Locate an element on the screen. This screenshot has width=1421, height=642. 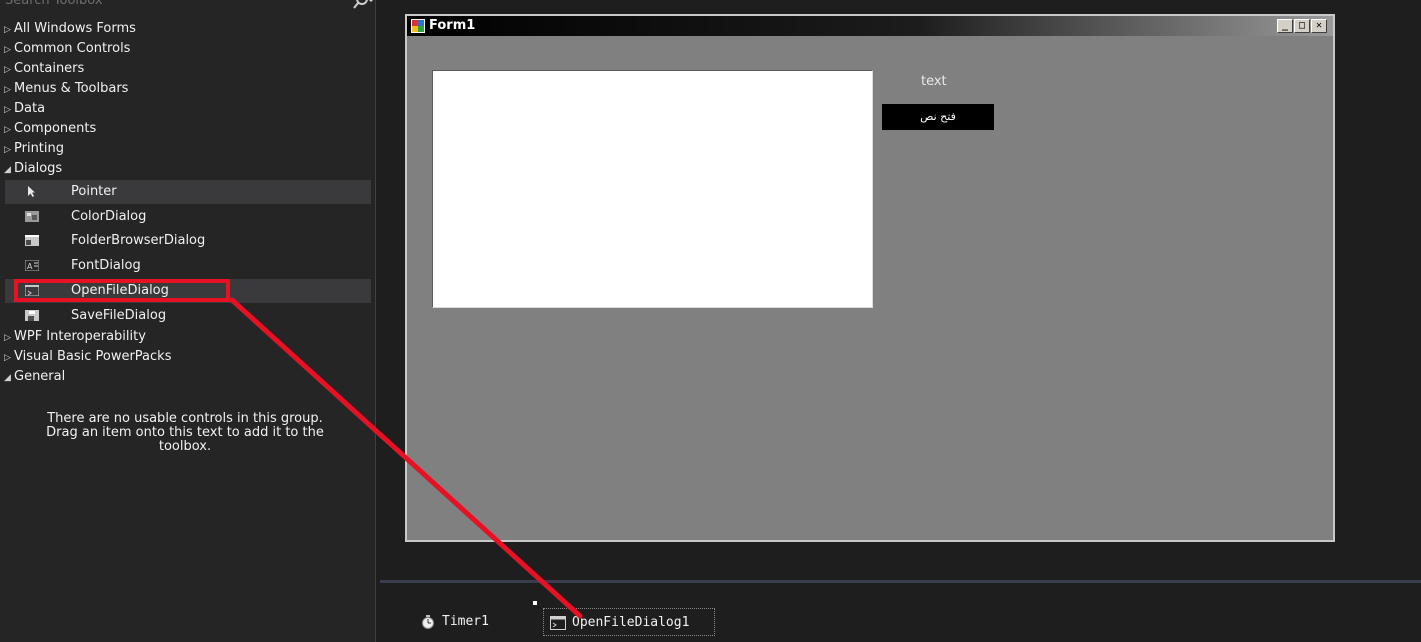
component-tray: Timer1 OpenFileDialog1 is located at coordinates (900, 611).